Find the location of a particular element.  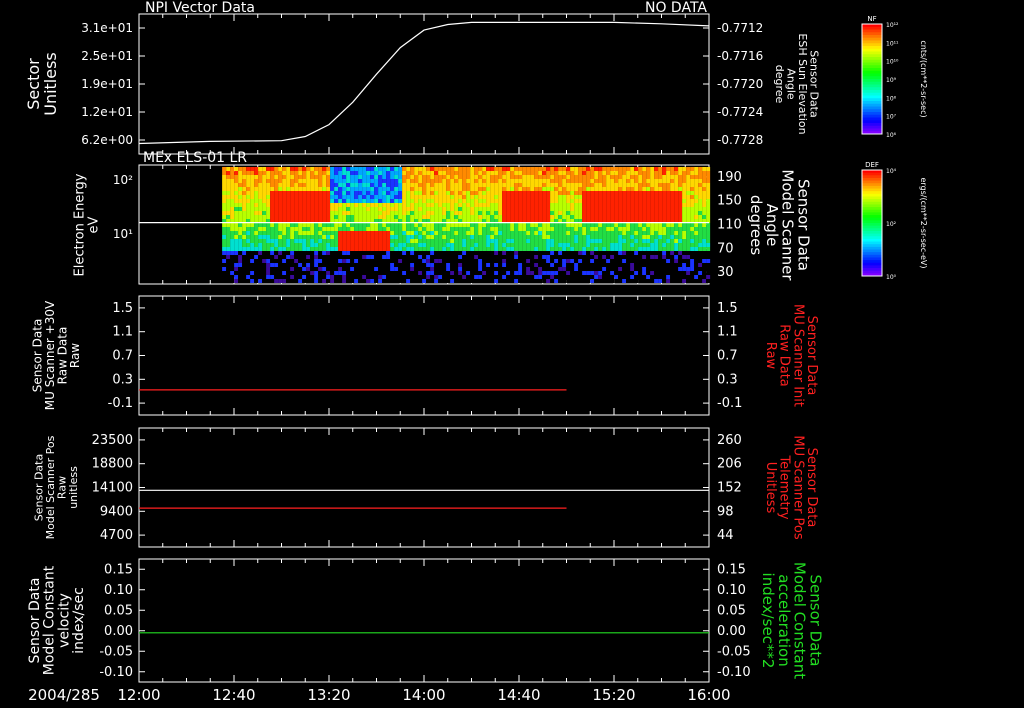

panel-2-right-ylabel: Sensor DataModel ScannerAngledegrees is located at coordinates (779, 225).